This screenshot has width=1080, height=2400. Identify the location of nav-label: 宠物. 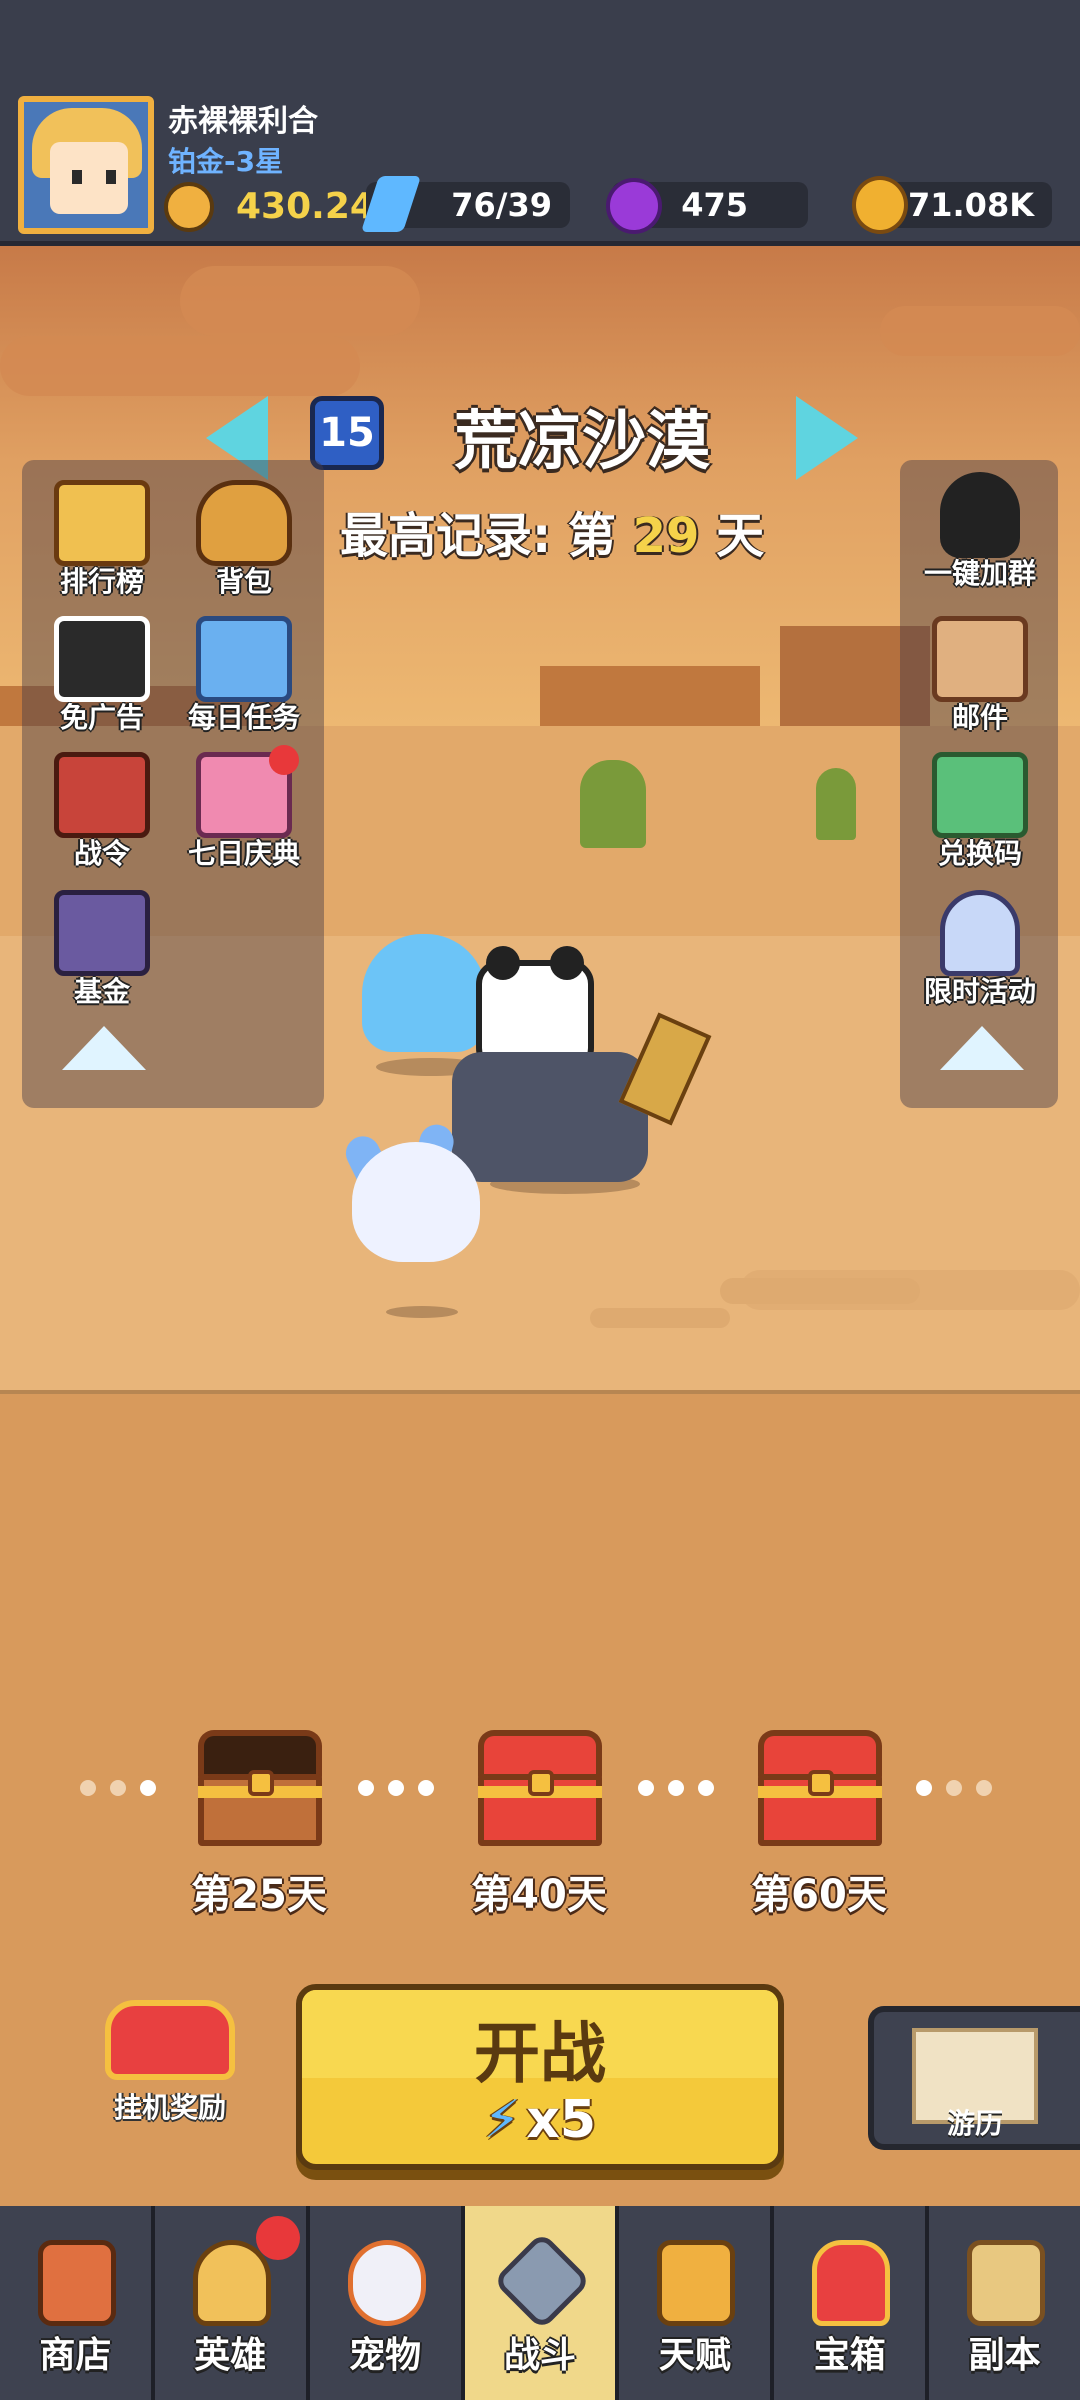
(385, 2355).